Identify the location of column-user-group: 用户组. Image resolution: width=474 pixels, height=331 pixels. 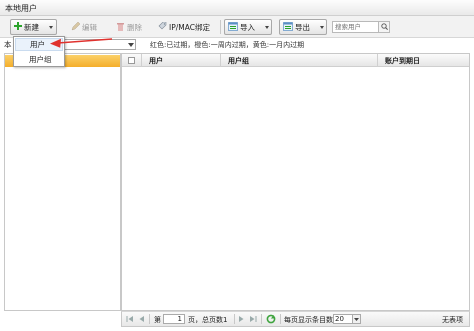
(238, 61).